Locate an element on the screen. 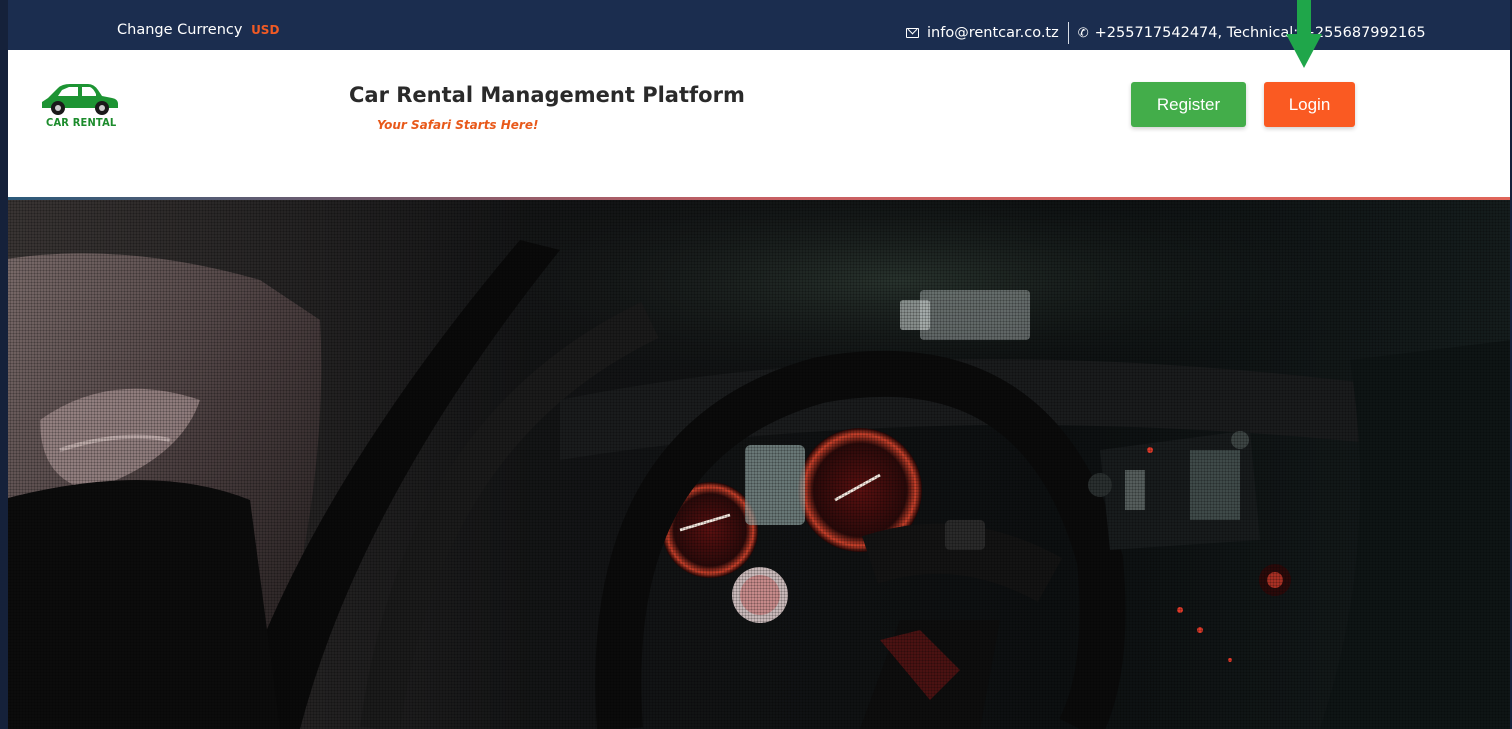 This screenshot has width=1512, height=729. logo-text: CAR RENTAL is located at coordinates (81, 122).